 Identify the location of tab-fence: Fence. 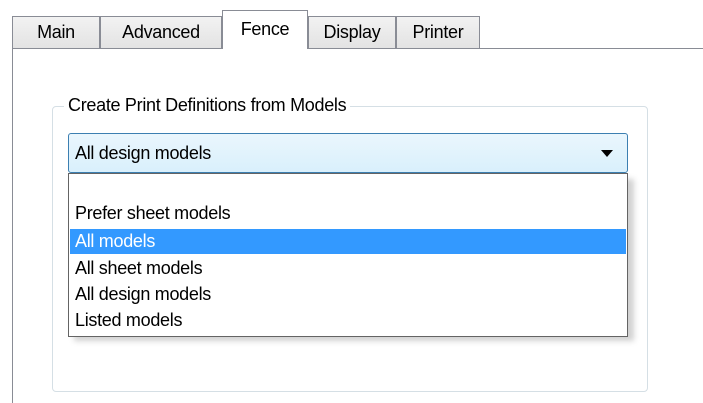
(265, 29).